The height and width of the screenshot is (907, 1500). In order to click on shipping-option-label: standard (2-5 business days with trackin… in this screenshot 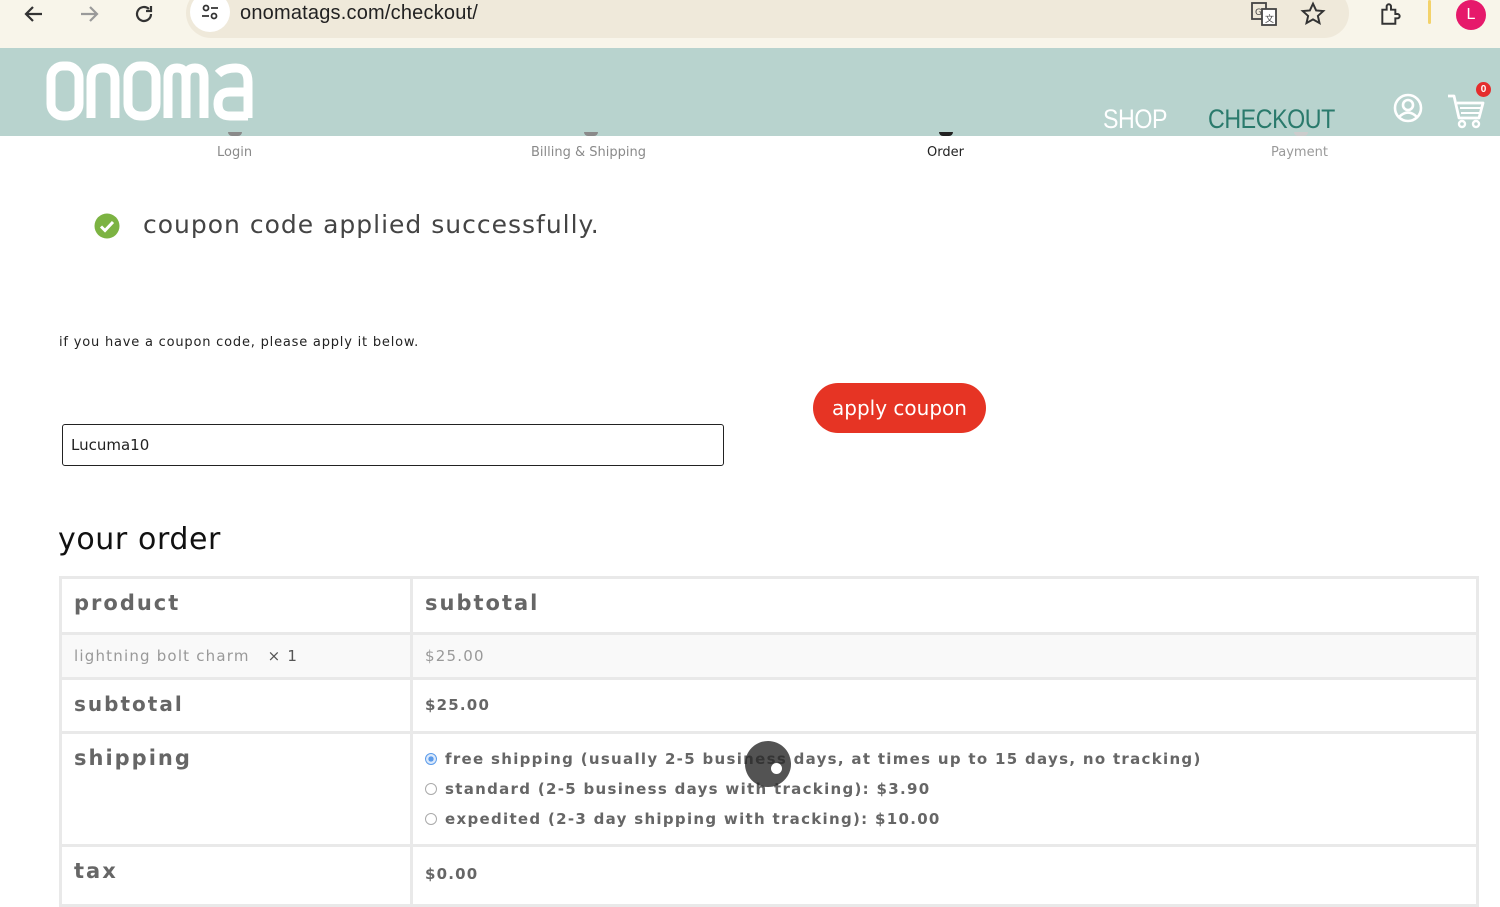, I will do `click(687, 789)`.